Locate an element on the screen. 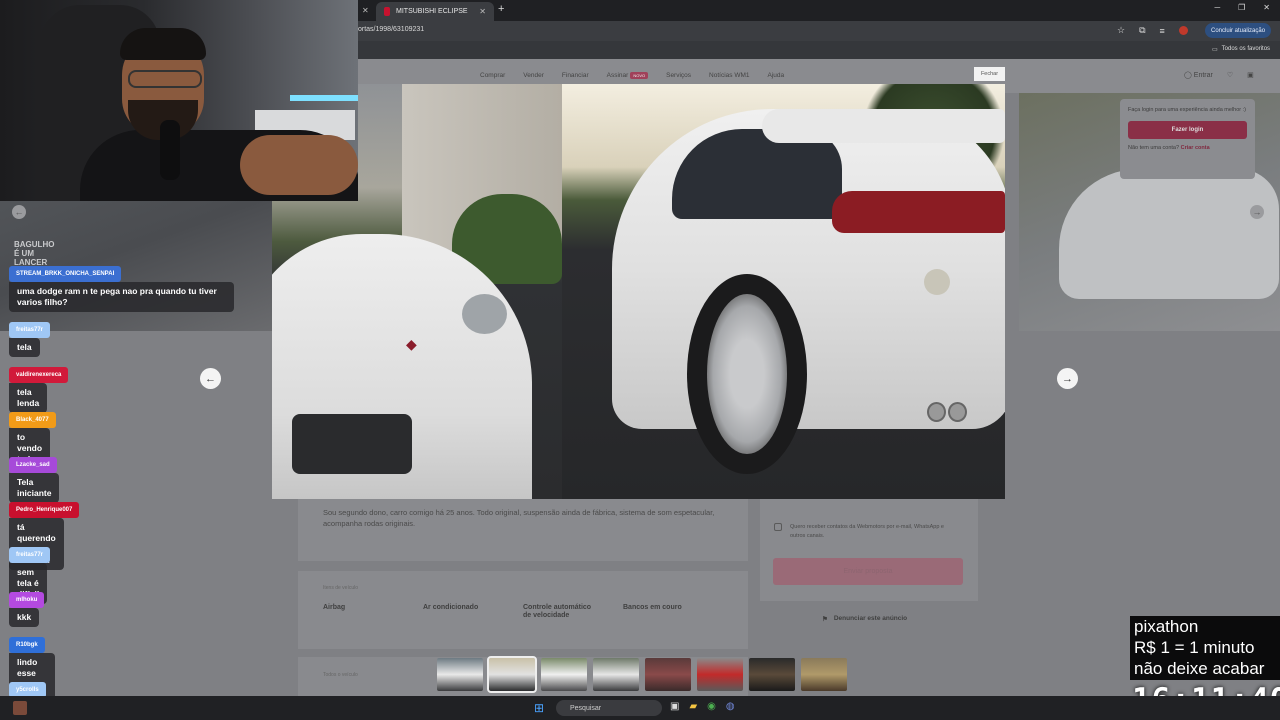 This screenshot has height=720, width=1280. chat-username: Lzacke_sad is located at coordinates (33, 465).